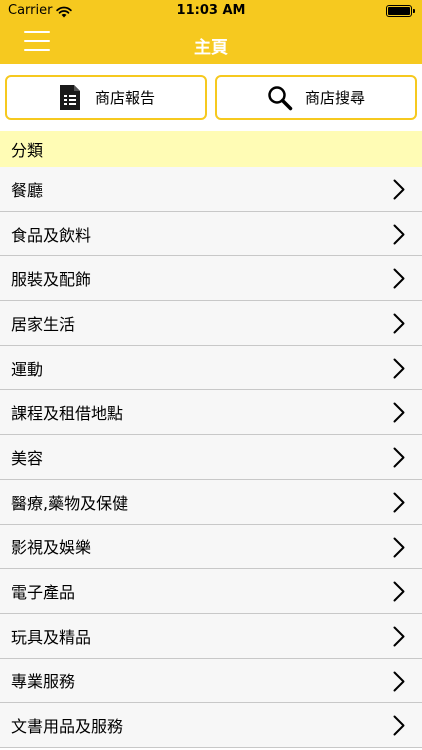 The height and width of the screenshot is (750, 422). What do you see at coordinates (67, 727) in the screenshot?
I see `category-label: 文書用品及服務` at bounding box center [67, 727].